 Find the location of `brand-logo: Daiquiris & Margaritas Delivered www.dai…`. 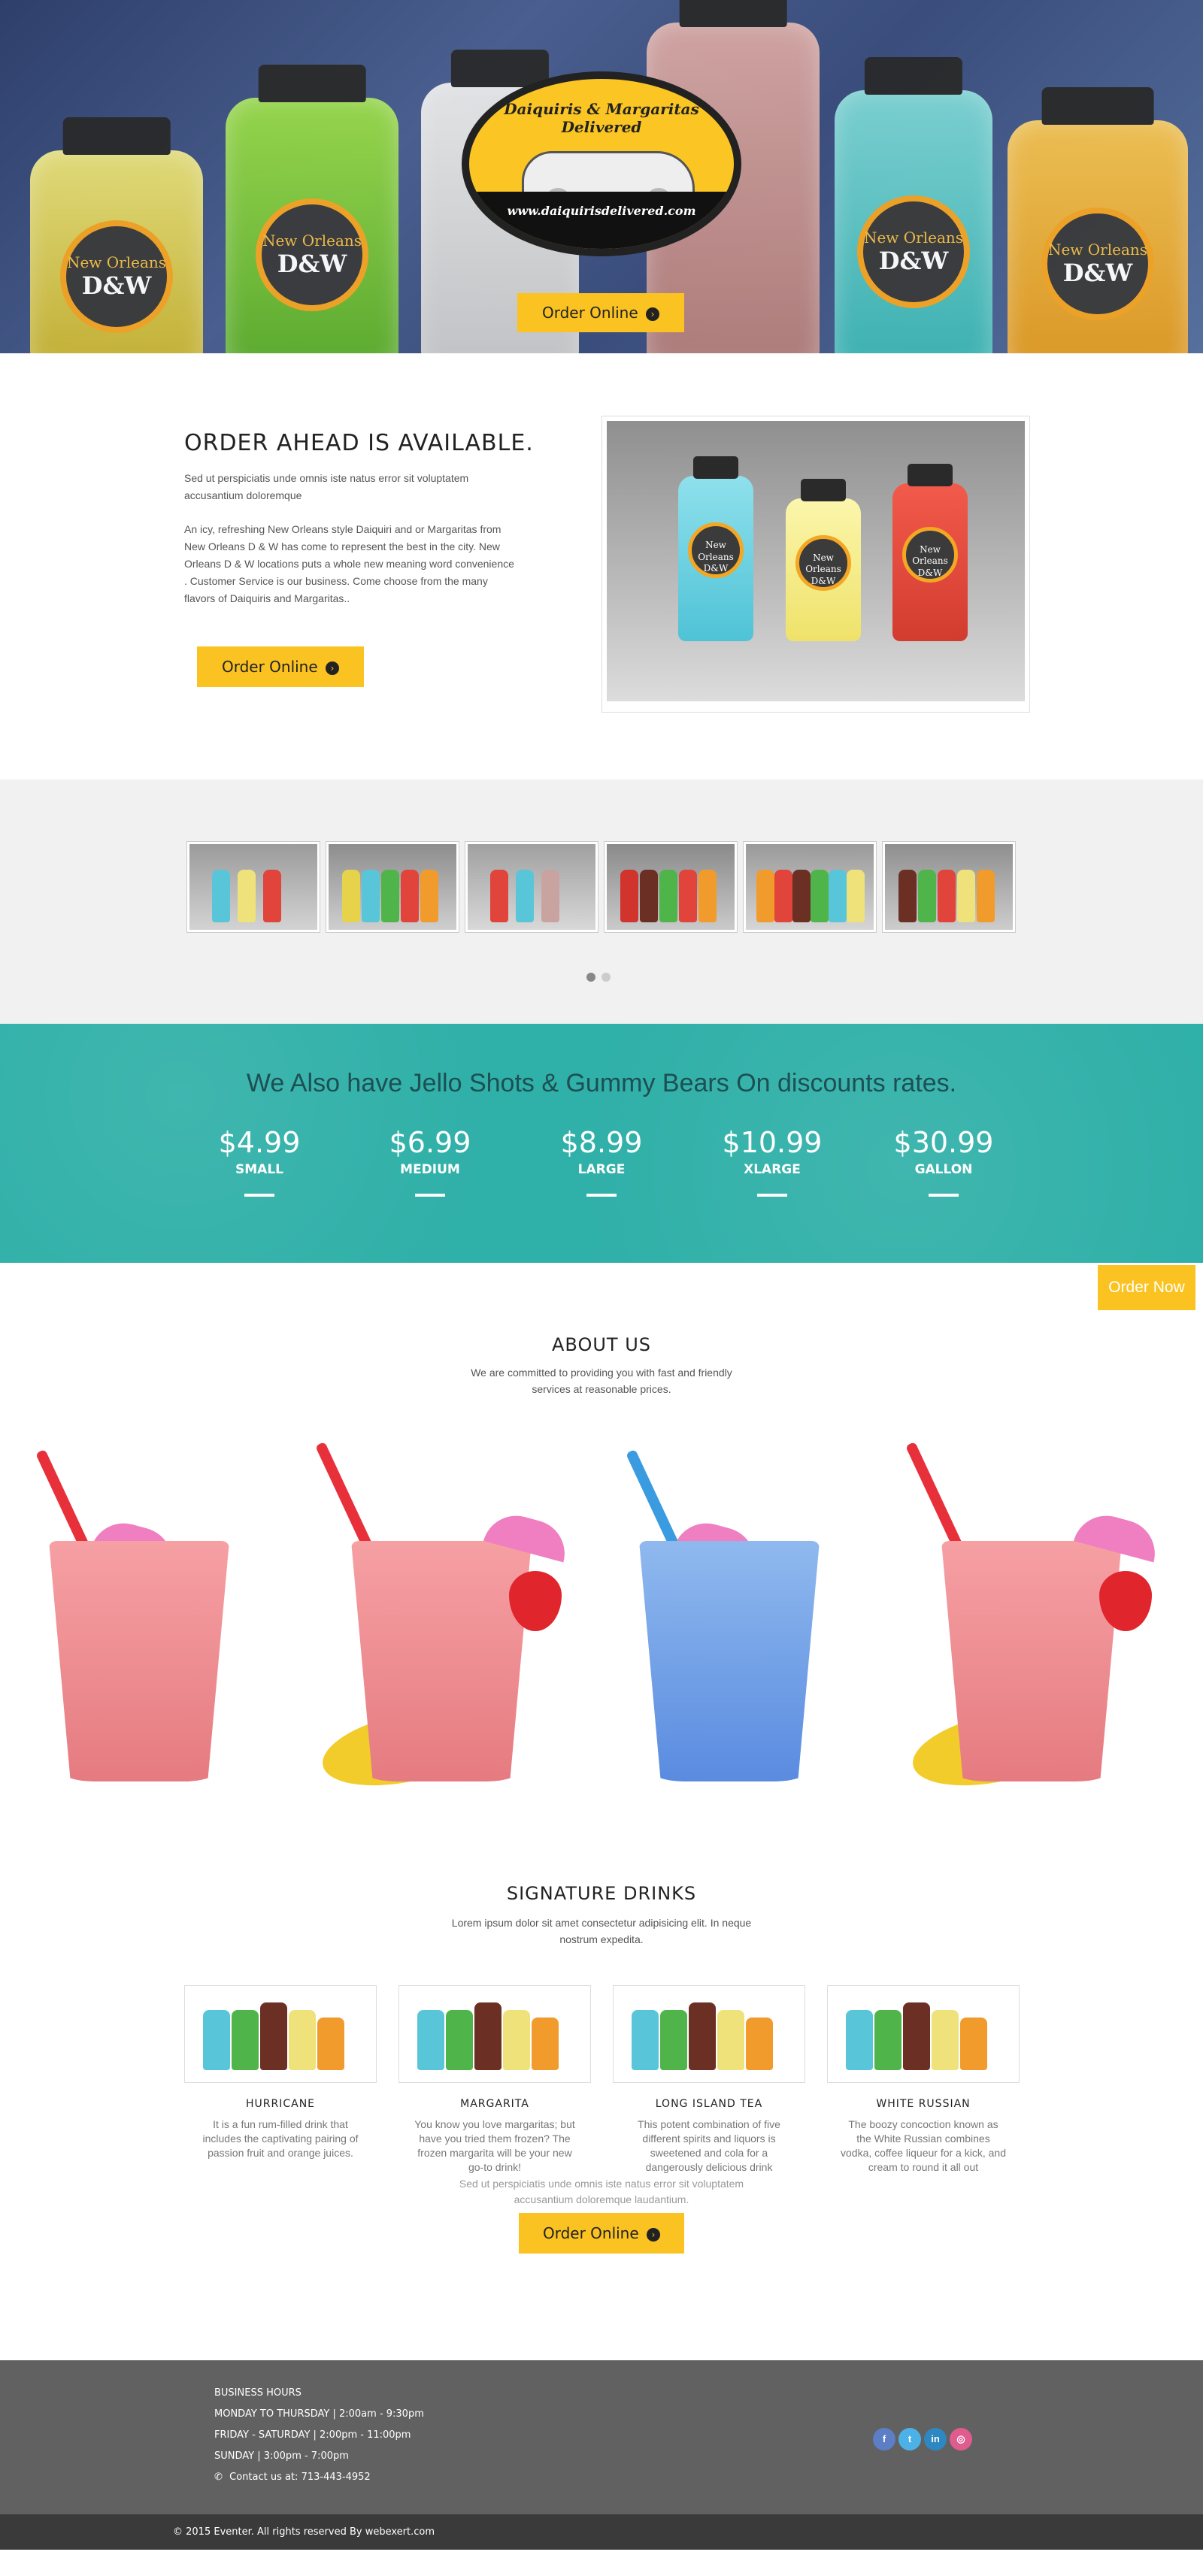

brand-logo: Daiquiris & Margaritas Delivered www.dai… is located at coordinates (601, 163).